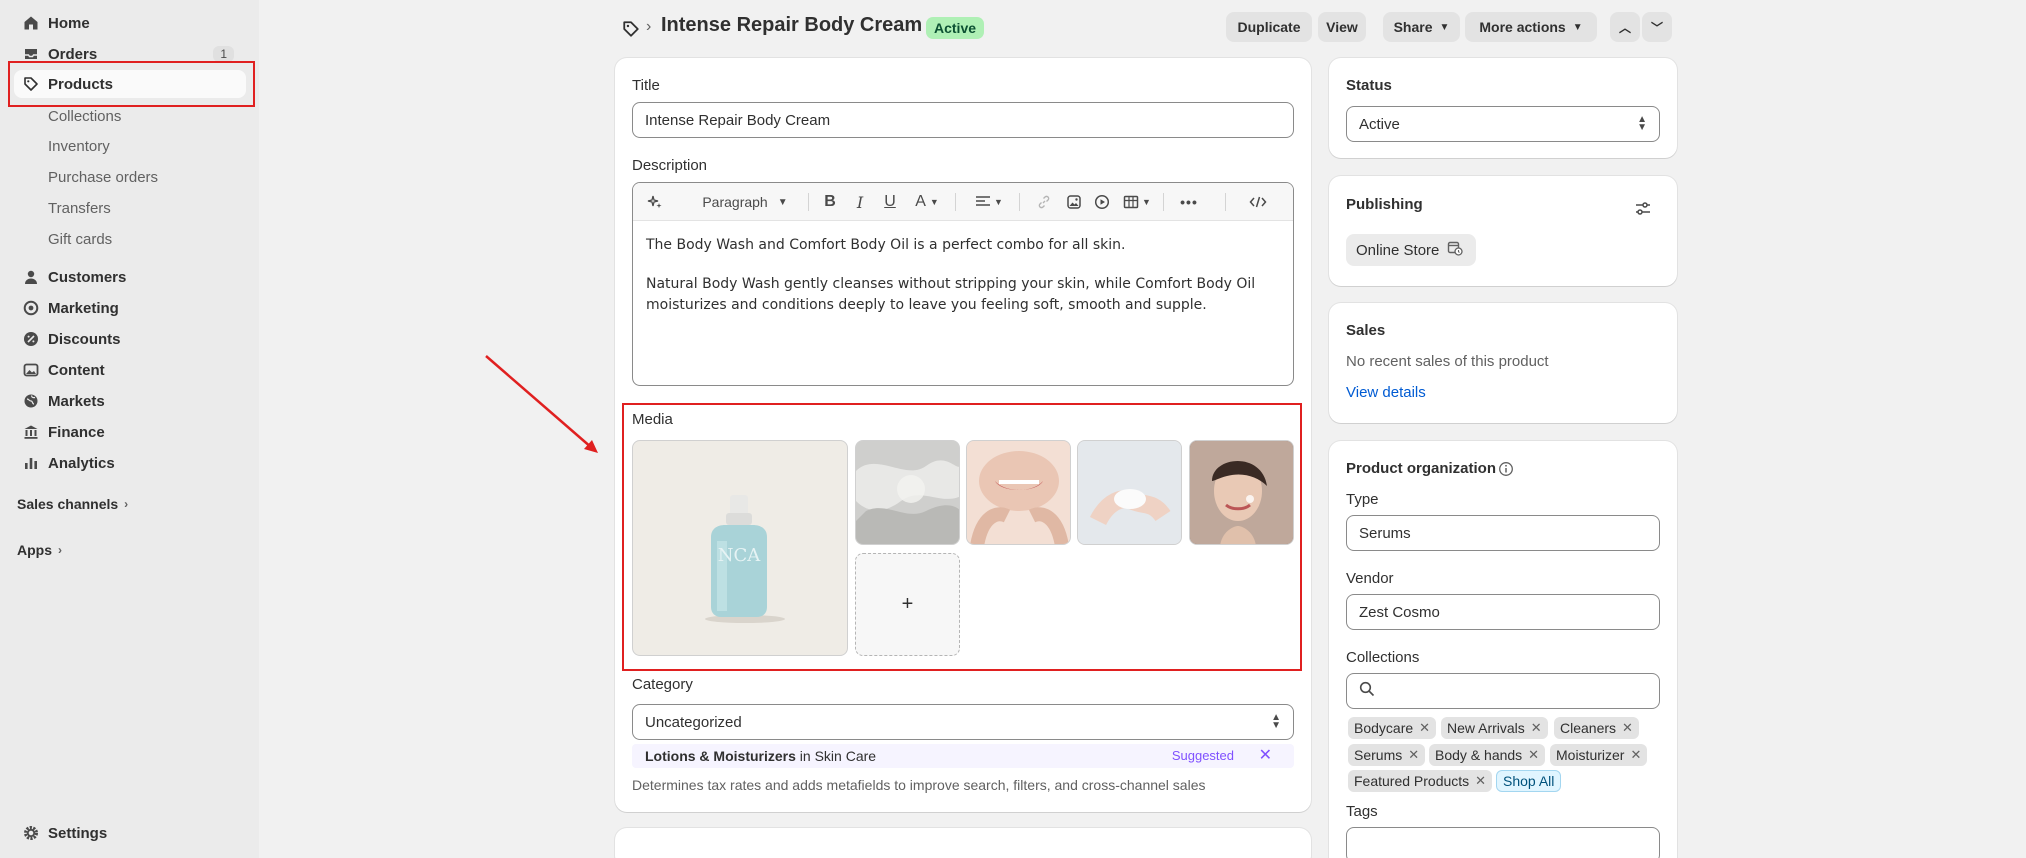 Image resolution: width=2026 pixels, height=858 pixels. What do you see at coordinates (1258, 202) in the screenshot?
I see `code-view-icon` at bounding box center [1258, 202].